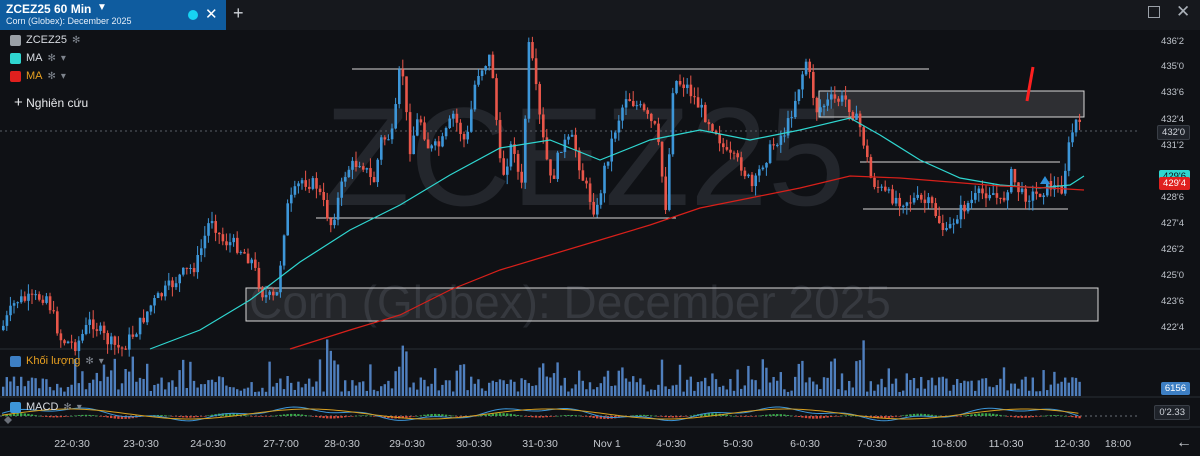  Describe the element at coordinates (46, 407) in the screenshot. I see `legend-macd: MACD ✻ ▾` at that location.